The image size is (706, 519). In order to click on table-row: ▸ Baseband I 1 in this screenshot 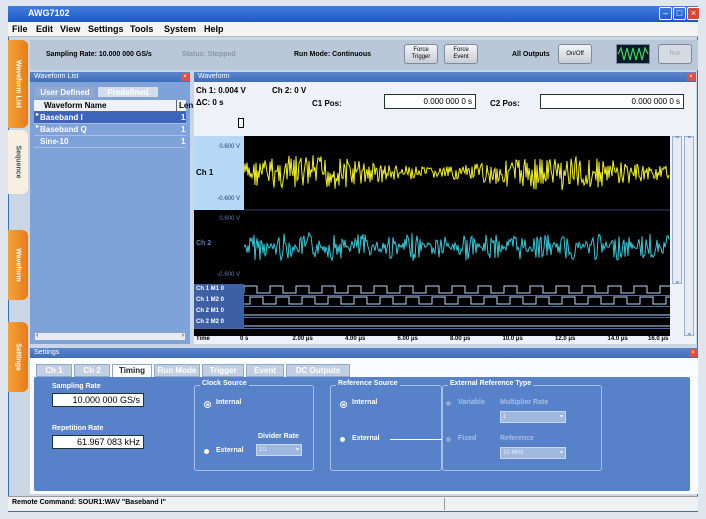, I will do `click(110, 118)`.